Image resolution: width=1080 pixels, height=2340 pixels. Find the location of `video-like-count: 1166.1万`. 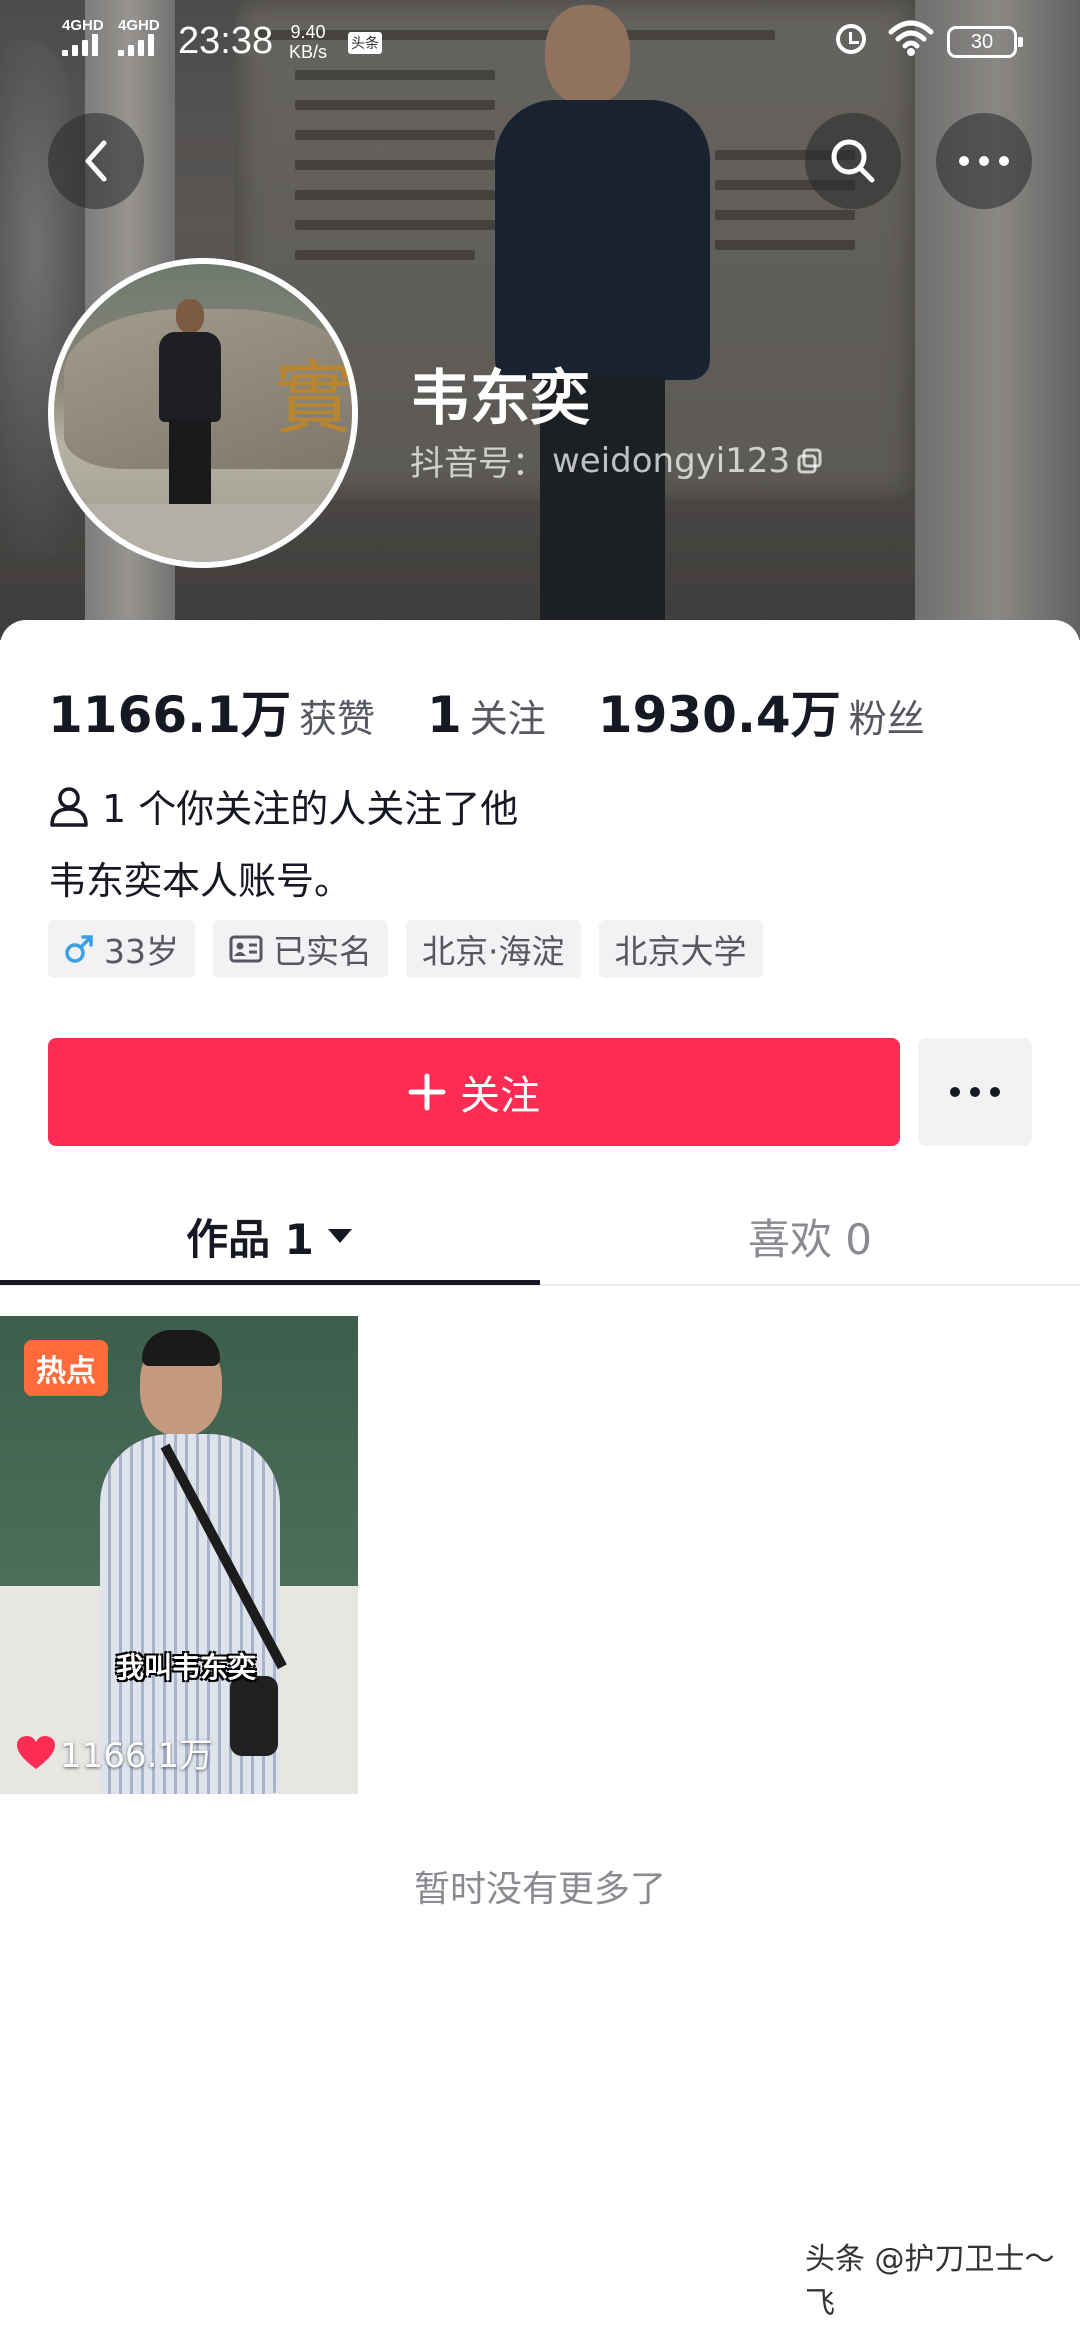

video-like-count: 1166.1万 is located at coordinates (114, 1752).